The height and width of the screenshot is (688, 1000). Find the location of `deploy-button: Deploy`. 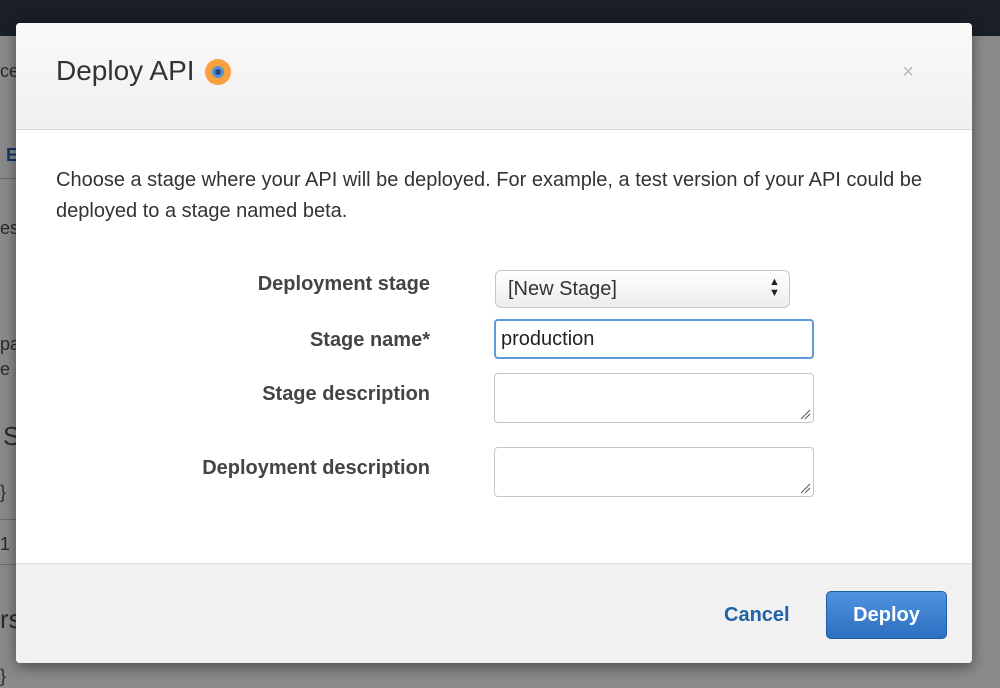

deploy-button: Deploy is located at coordinates (886, 615).